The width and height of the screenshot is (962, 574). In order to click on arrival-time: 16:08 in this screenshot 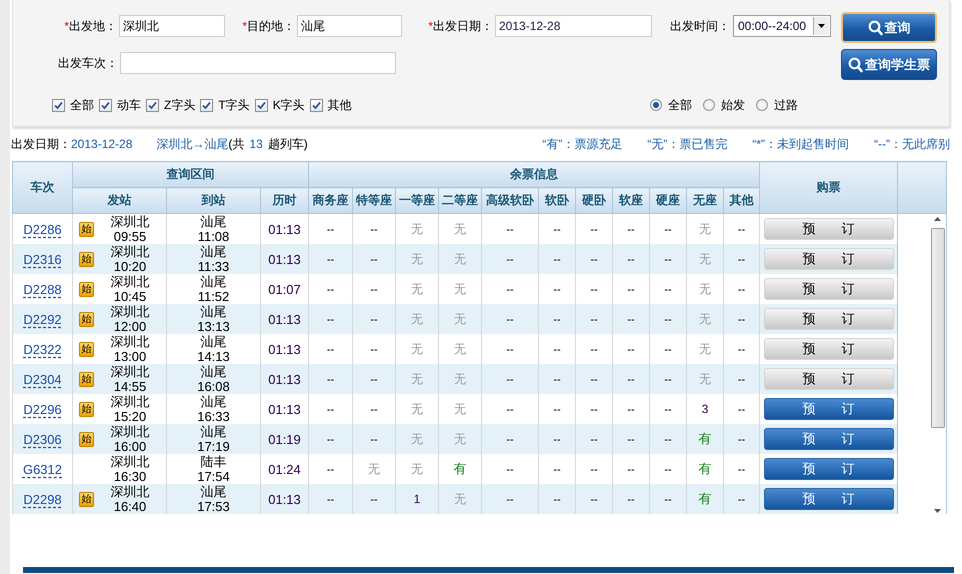, I will do `click(213, 386)`.